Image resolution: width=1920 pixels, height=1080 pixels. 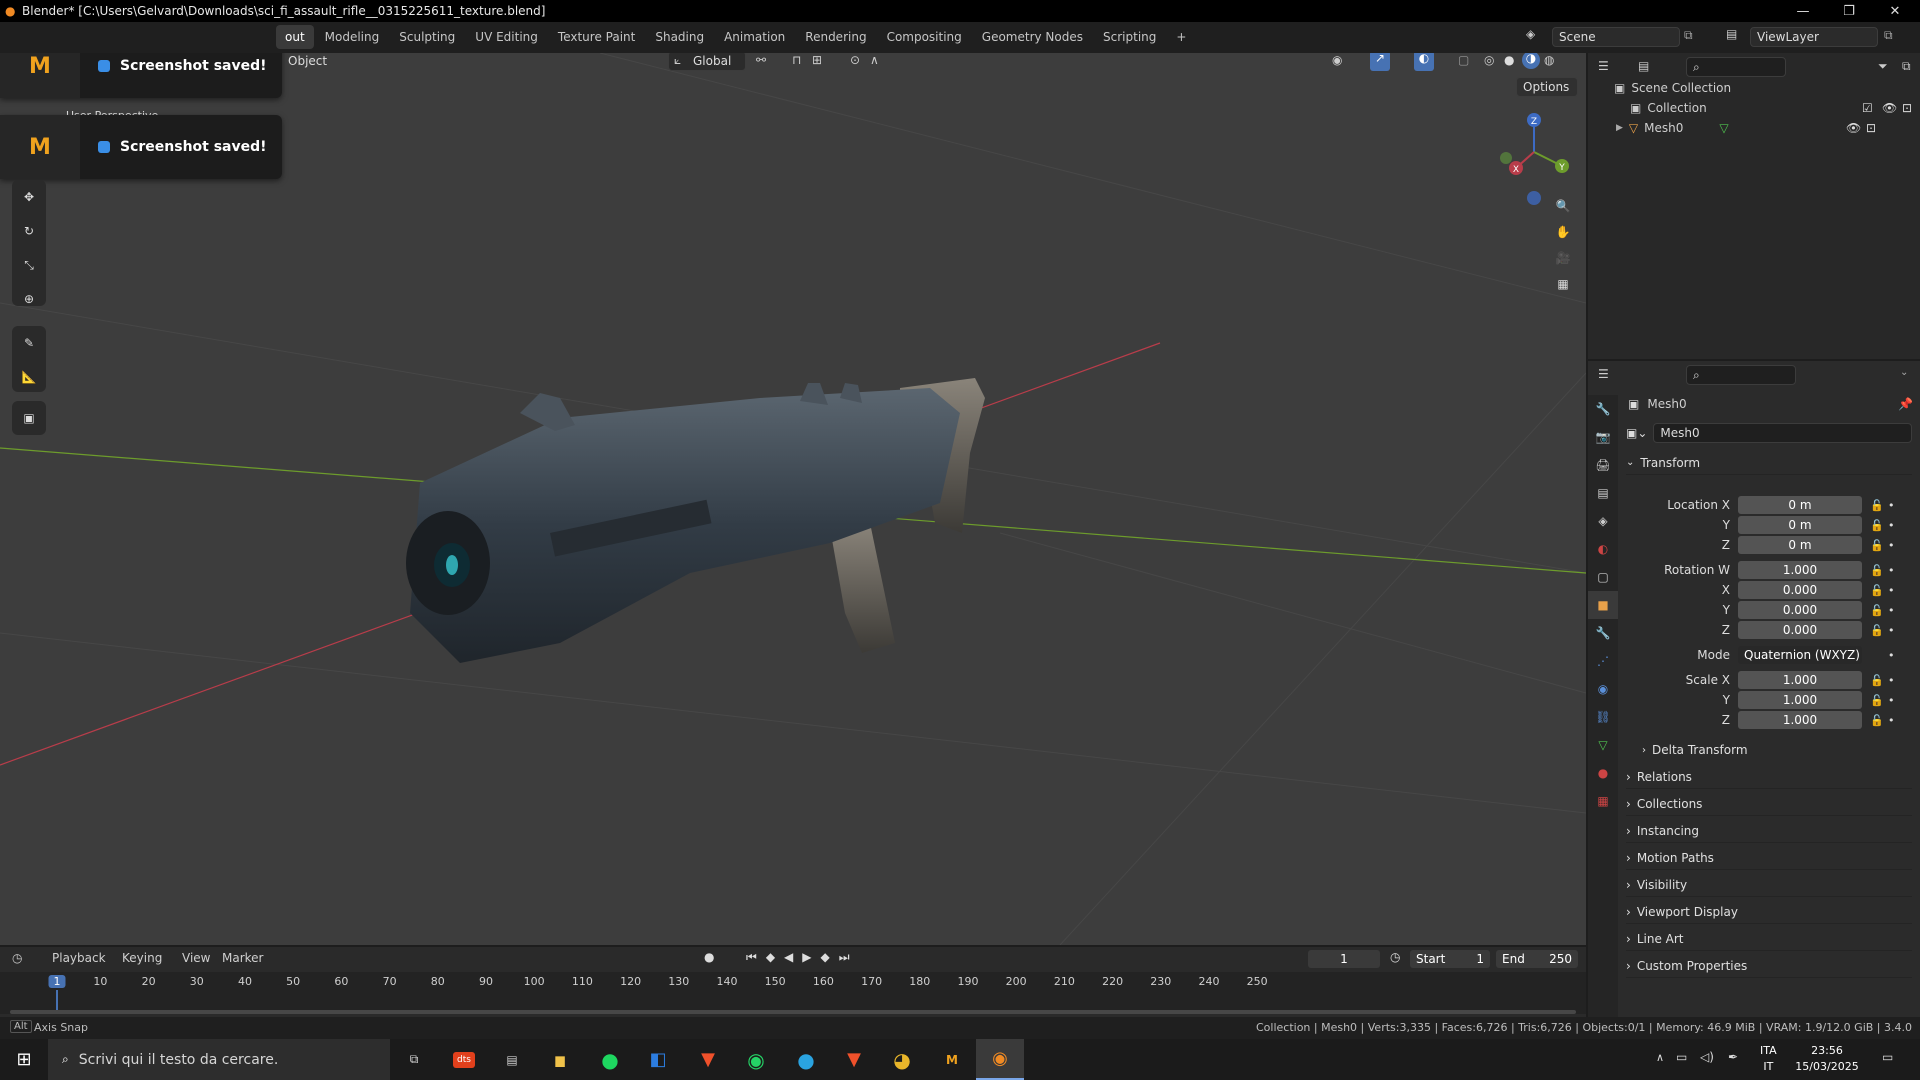 I want to click on tab-sculpting: Sculpting, so click(x=427, y=37).